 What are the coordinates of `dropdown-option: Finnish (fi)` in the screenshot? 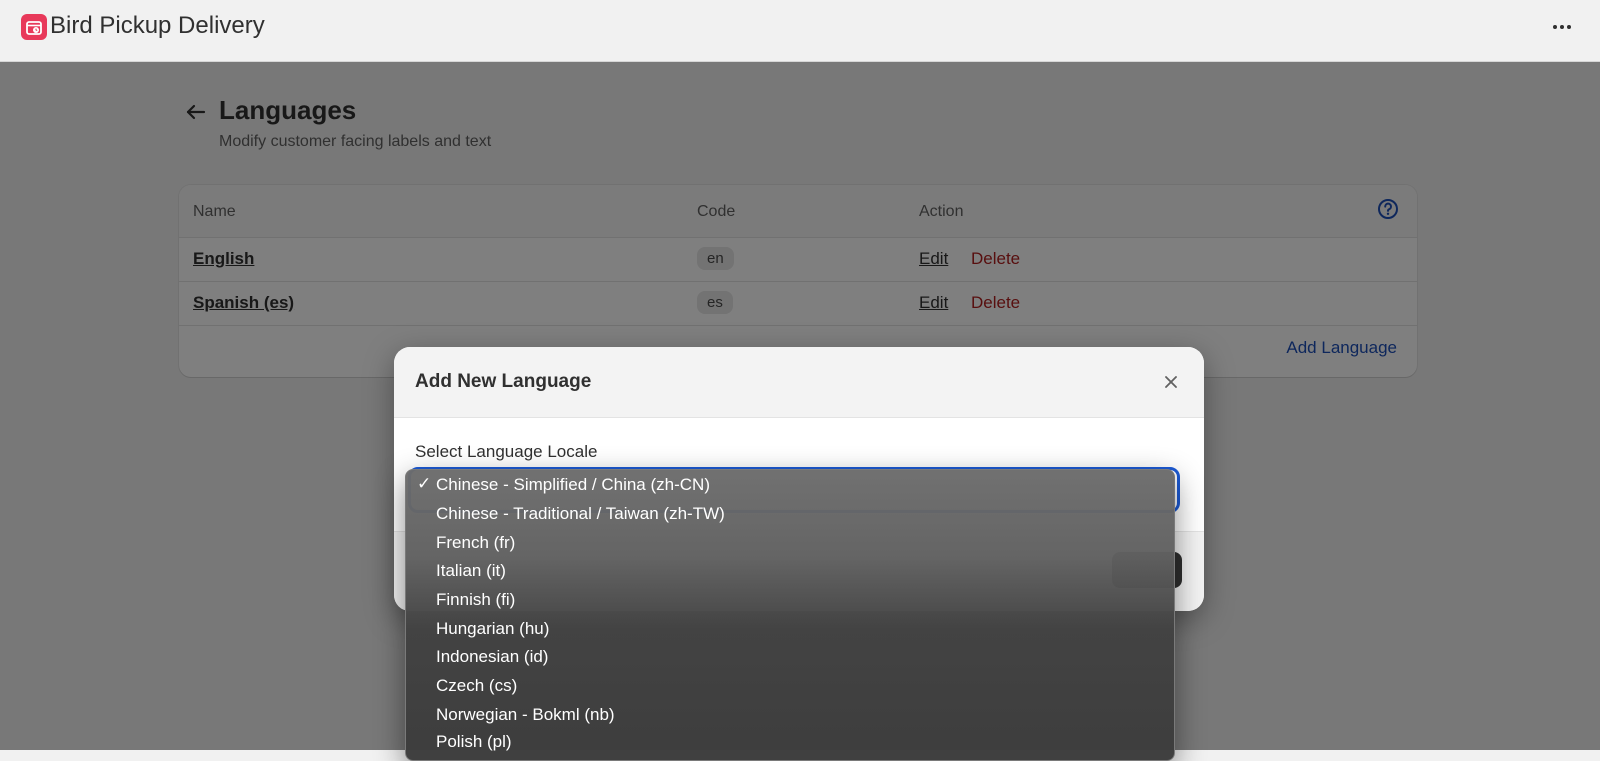 It's located at (790, 600).